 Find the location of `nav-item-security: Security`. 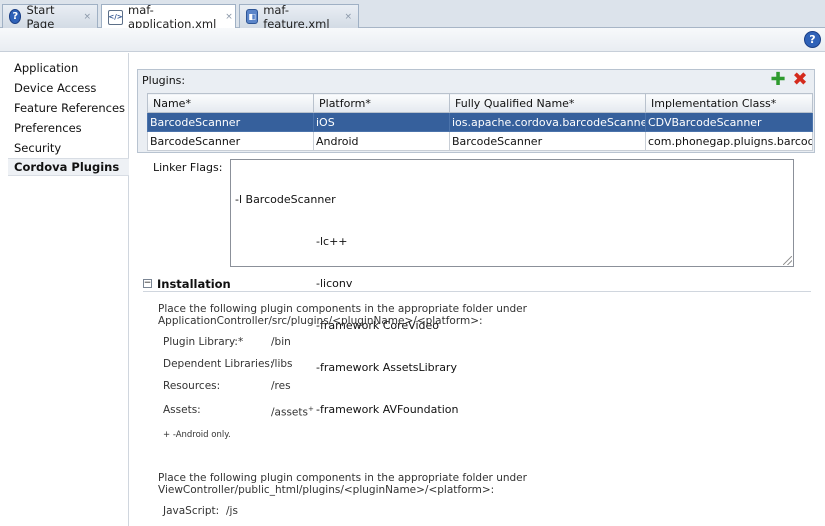

nav-item-security: Security is located at coordinates (68, 148).